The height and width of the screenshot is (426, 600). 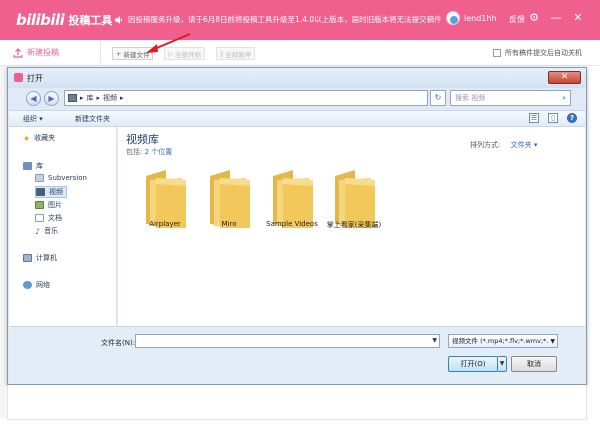 What do you see at coordinates (553, 118) in the screenshot?
I see `preview-pane-icon: ▯` at bounding box center [553, 118].